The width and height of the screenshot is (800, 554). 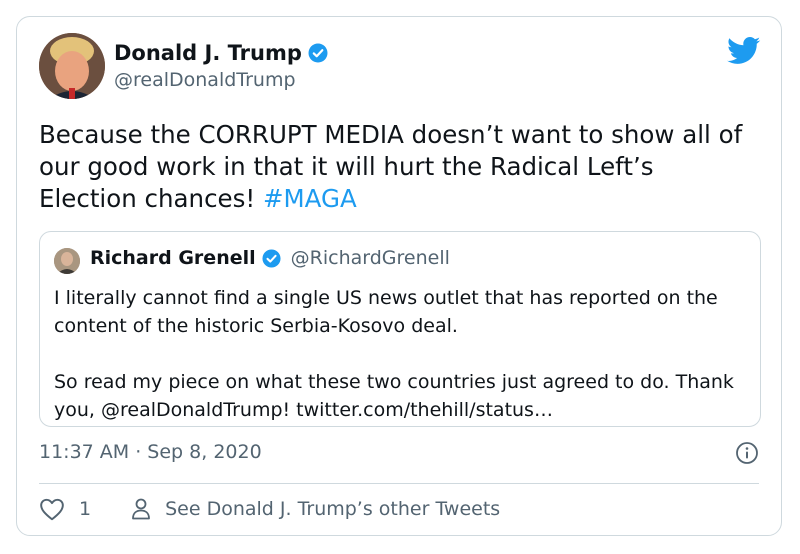 I want to click on timestamp: 11:37 AM · Sep 8, 2020, so click(x=150, y=452).